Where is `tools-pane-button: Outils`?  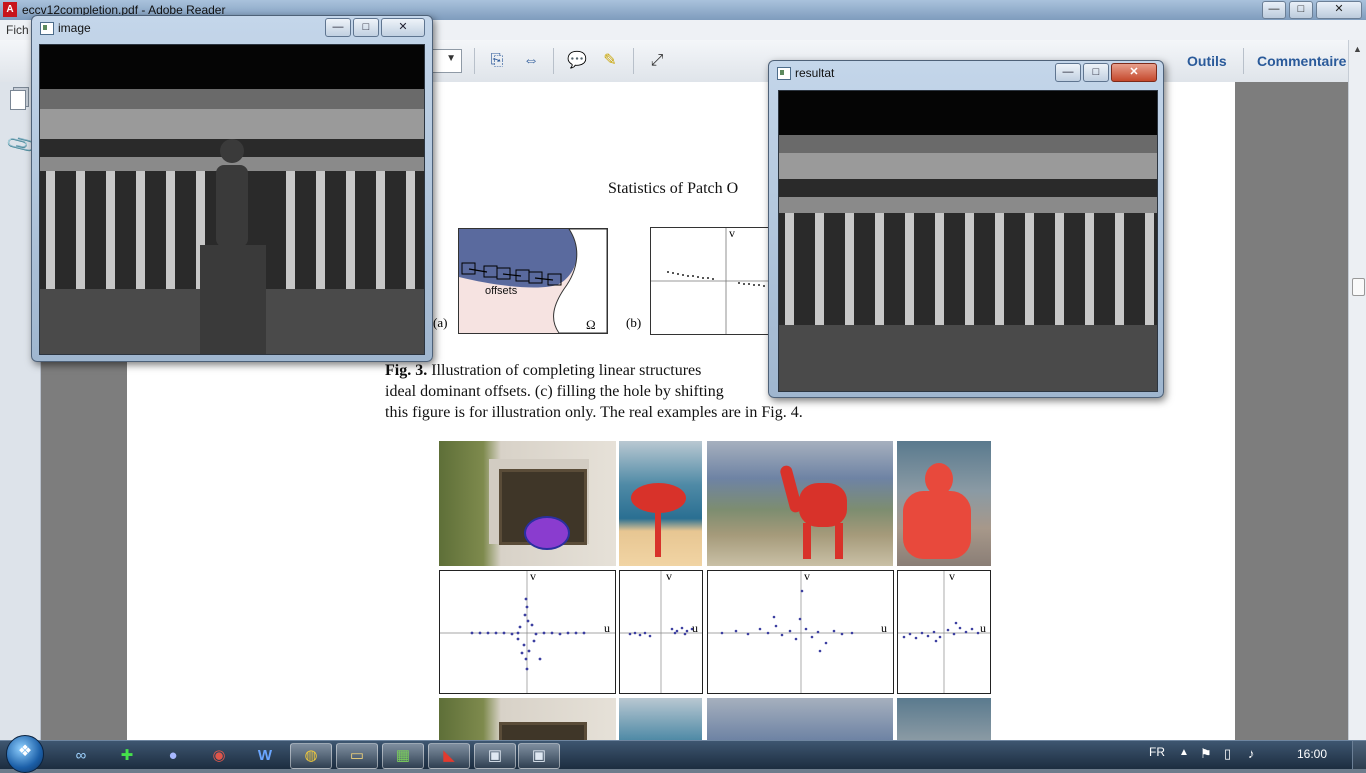 tools-pane-button: Outils is located at coordinates (1207, 61).